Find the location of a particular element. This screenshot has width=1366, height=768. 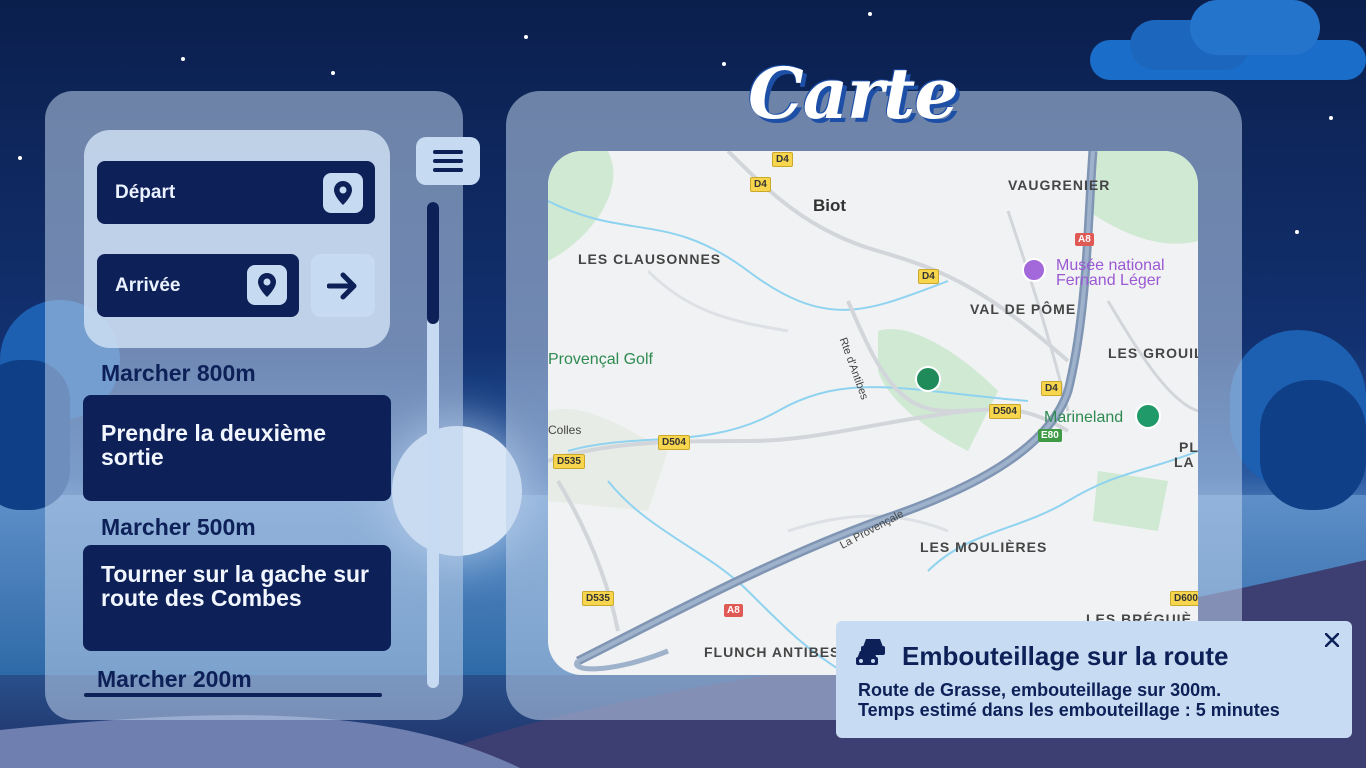

close-icon is located at coordinates (1332, 640).